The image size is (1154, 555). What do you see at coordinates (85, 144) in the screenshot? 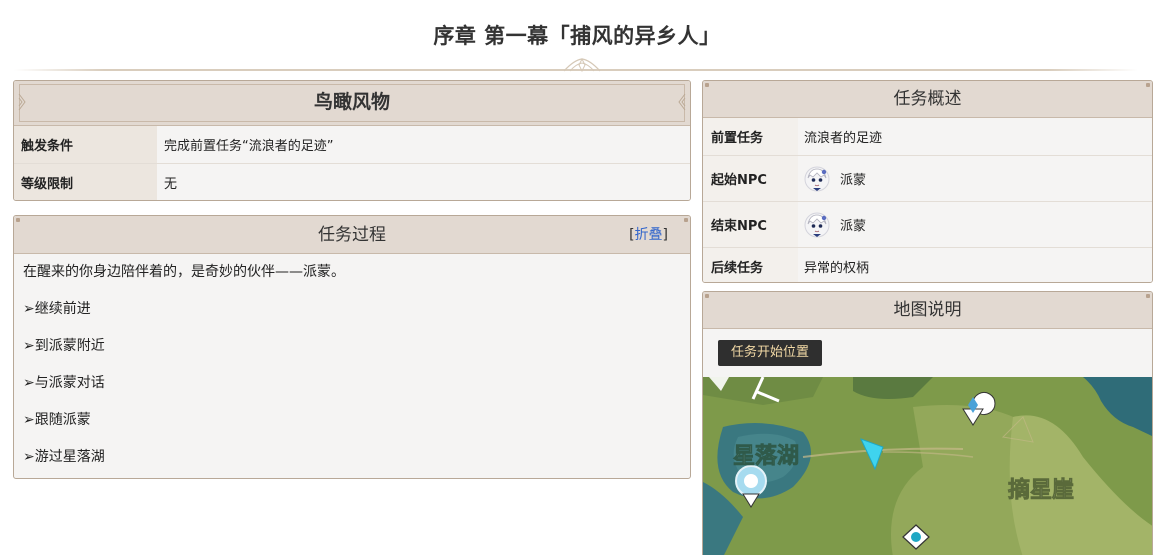
I see `trigger-condition-label: 触发条件` at bounding box center [85, 144].